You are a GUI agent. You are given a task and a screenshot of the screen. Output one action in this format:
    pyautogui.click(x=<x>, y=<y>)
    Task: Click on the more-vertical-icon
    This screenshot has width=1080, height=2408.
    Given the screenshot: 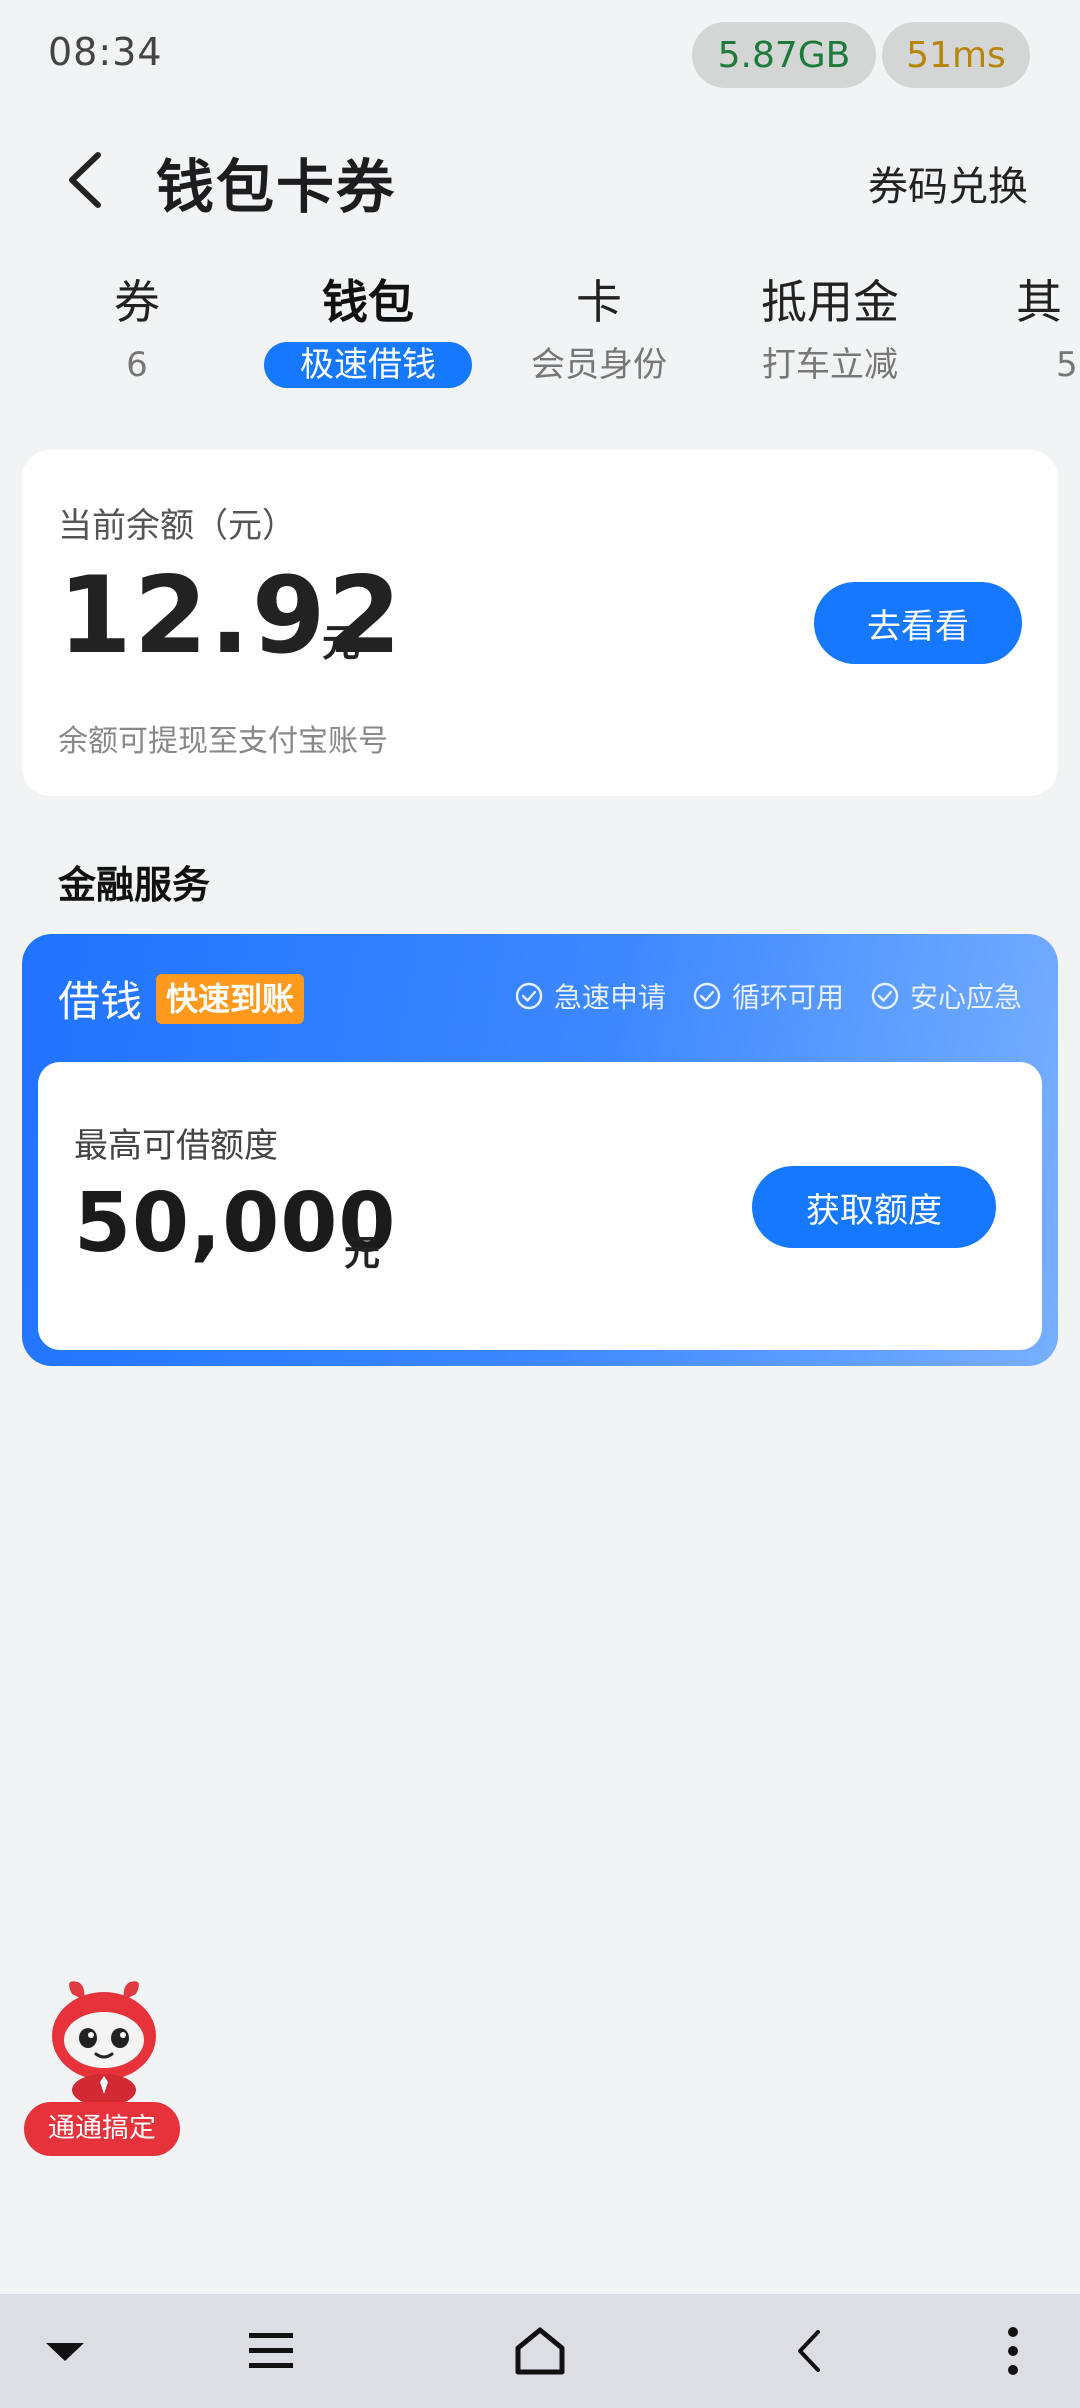 What is the action you would take?
    pyautogui.click(x=1013, y=2351)
    